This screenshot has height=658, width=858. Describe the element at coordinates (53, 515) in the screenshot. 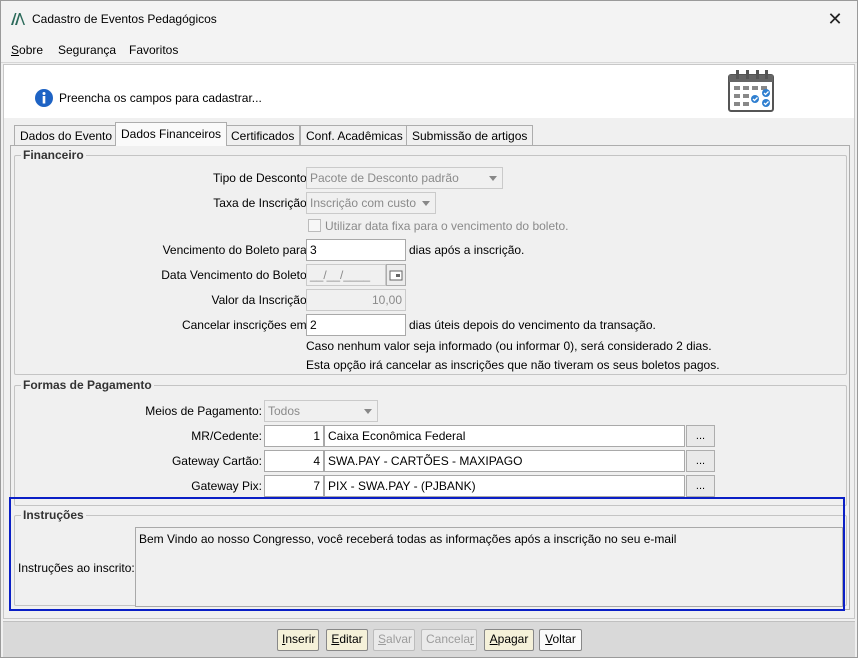

I see `group-instrucoes-title: Instruções` at that location.